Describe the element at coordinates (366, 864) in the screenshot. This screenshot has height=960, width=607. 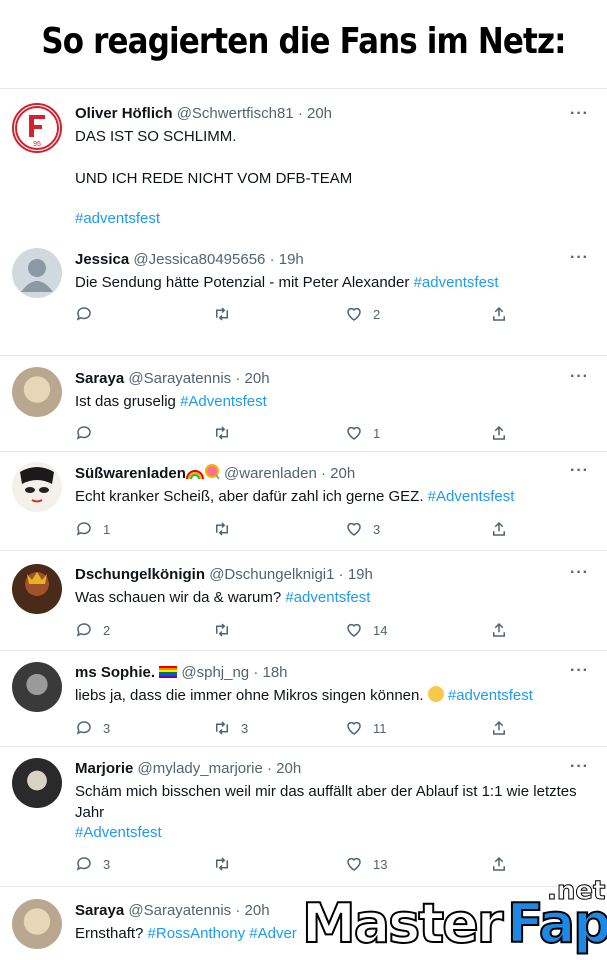
I see `like-button: 13` at that location.